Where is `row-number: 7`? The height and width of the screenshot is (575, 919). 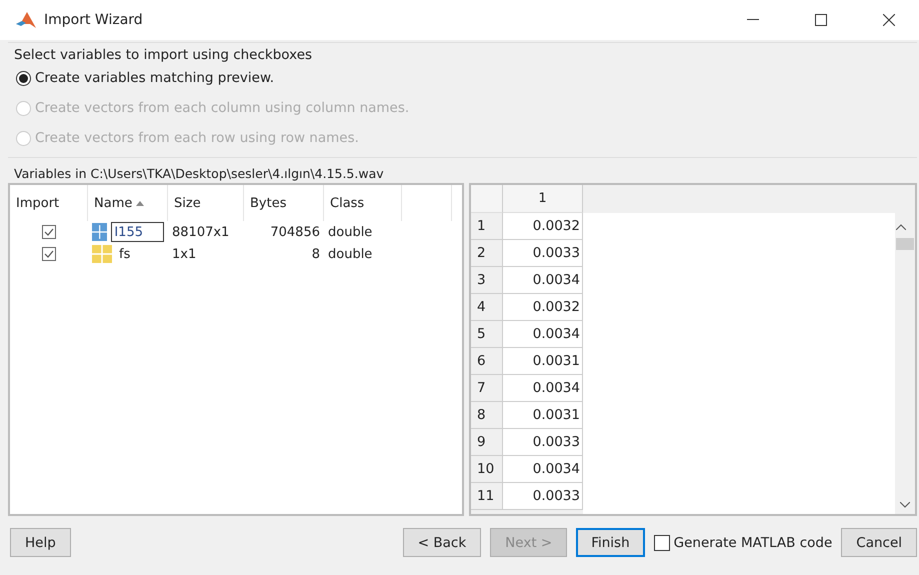
row-number: 7 is located at coordinates (487, 388).